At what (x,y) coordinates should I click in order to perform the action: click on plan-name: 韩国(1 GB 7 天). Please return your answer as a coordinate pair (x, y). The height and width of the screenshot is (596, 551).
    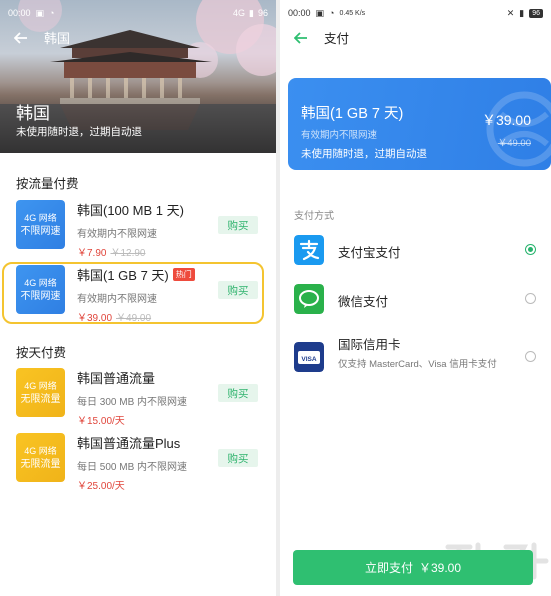
    Looking at the image, I should click on (123, 275).